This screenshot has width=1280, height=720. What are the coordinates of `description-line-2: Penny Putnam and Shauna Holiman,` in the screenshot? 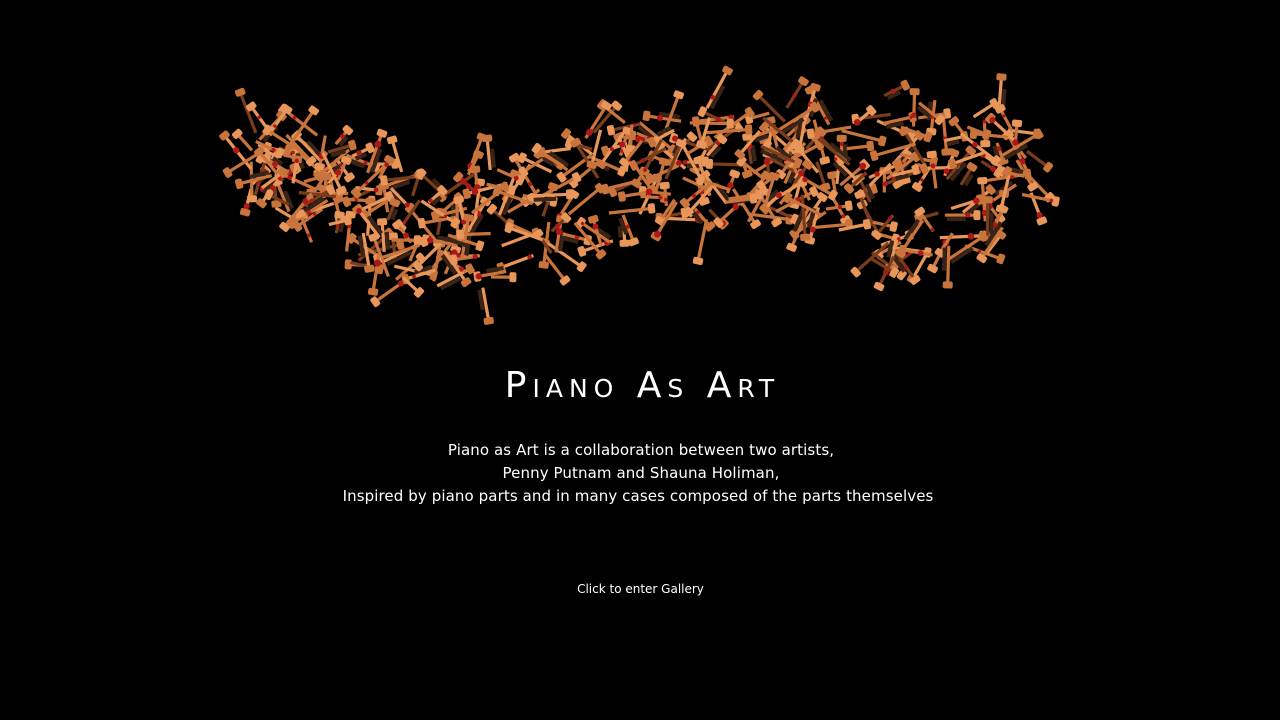 It's located at (641, 473).